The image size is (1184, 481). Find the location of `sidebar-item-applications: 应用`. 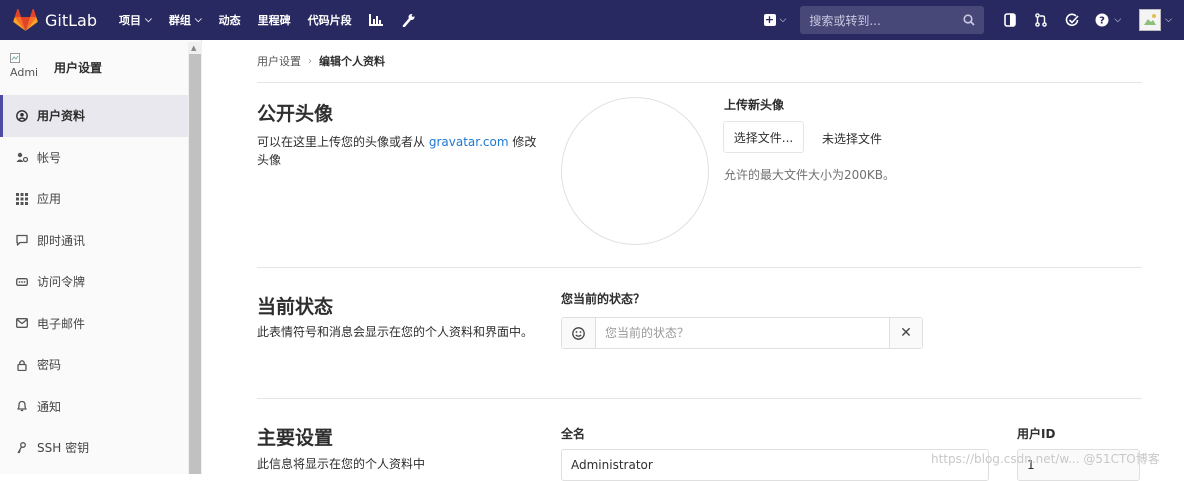

sidebar-item-applications: 应用 is located at coordinates (100, 199).